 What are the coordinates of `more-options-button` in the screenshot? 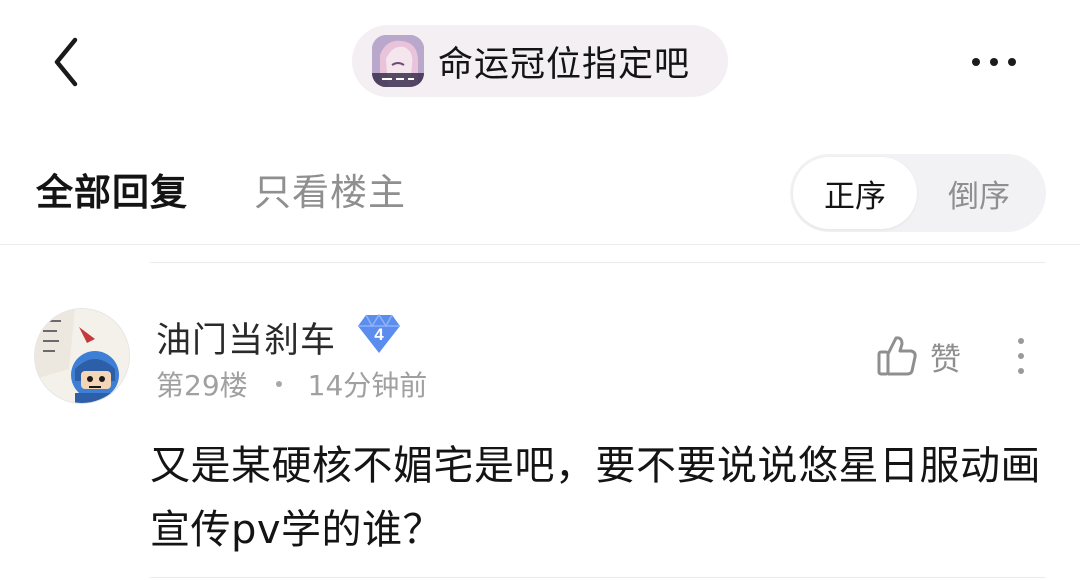 It's located at (994, 62).